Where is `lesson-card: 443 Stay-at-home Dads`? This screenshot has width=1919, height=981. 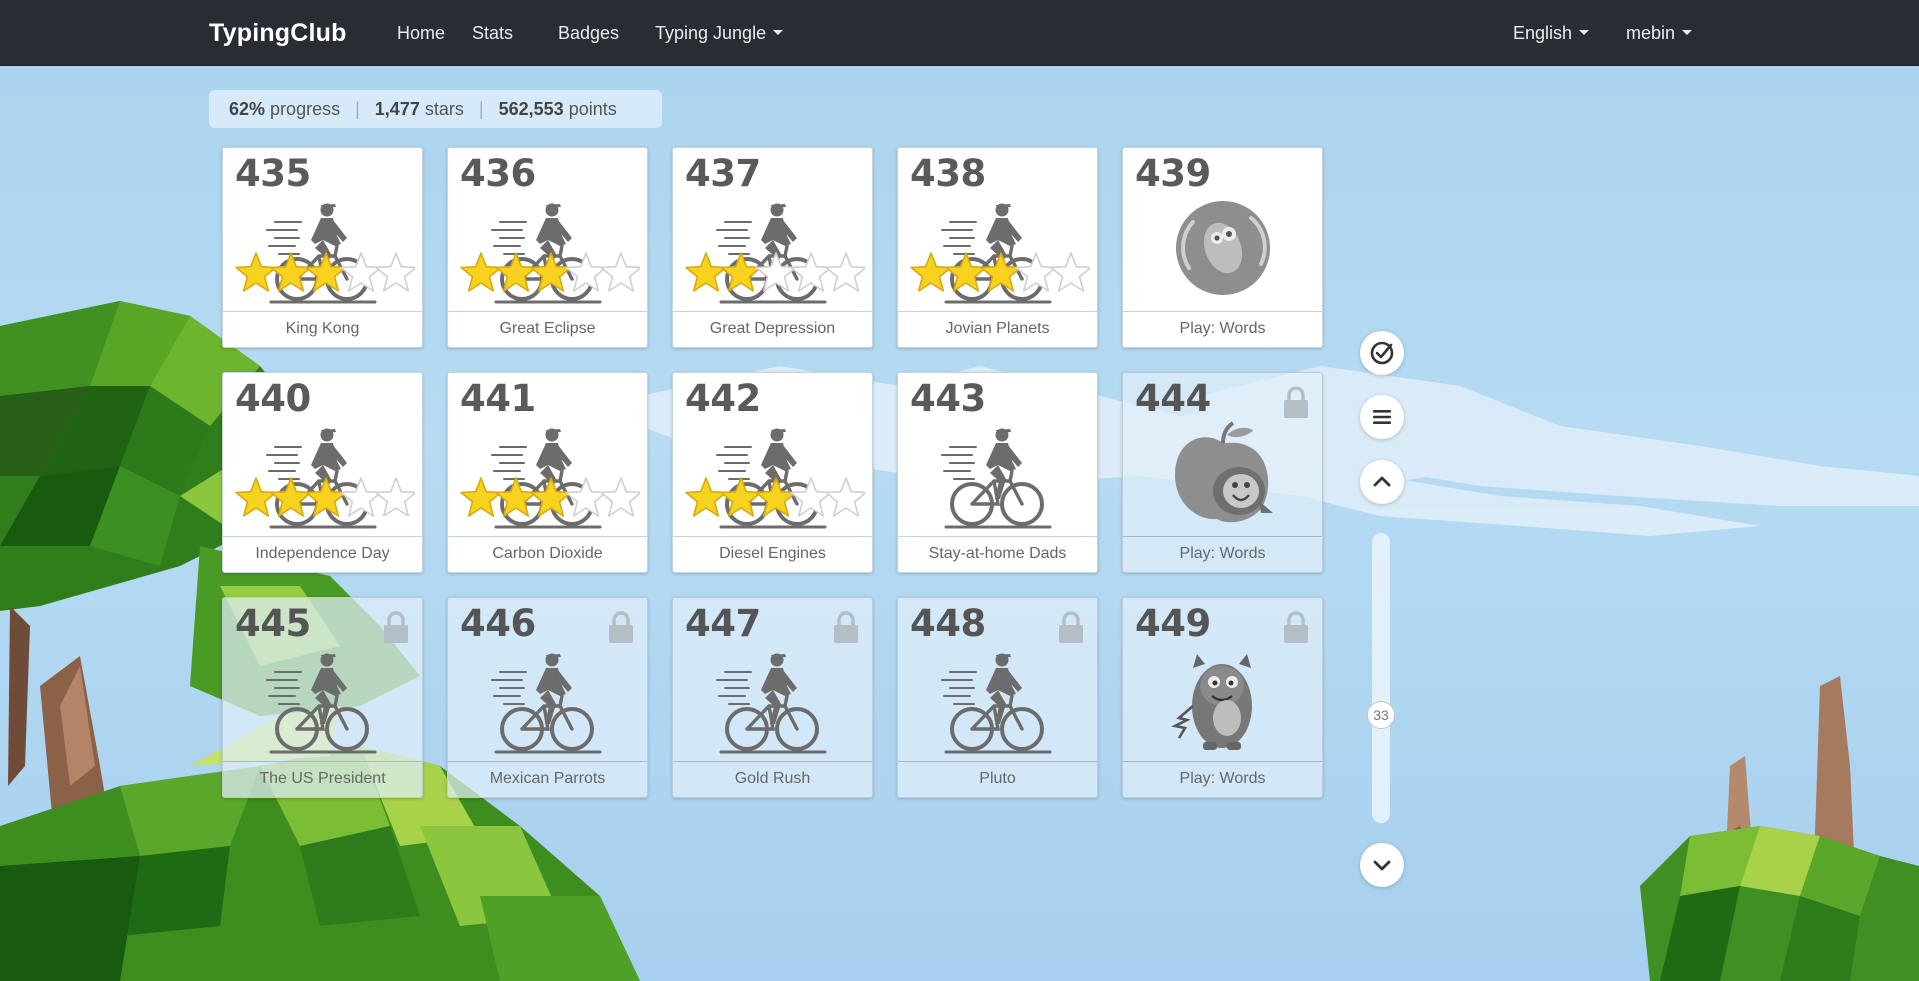 lesson-card: 443 Stay-at-home Dads is located at coordinates (997, 472).